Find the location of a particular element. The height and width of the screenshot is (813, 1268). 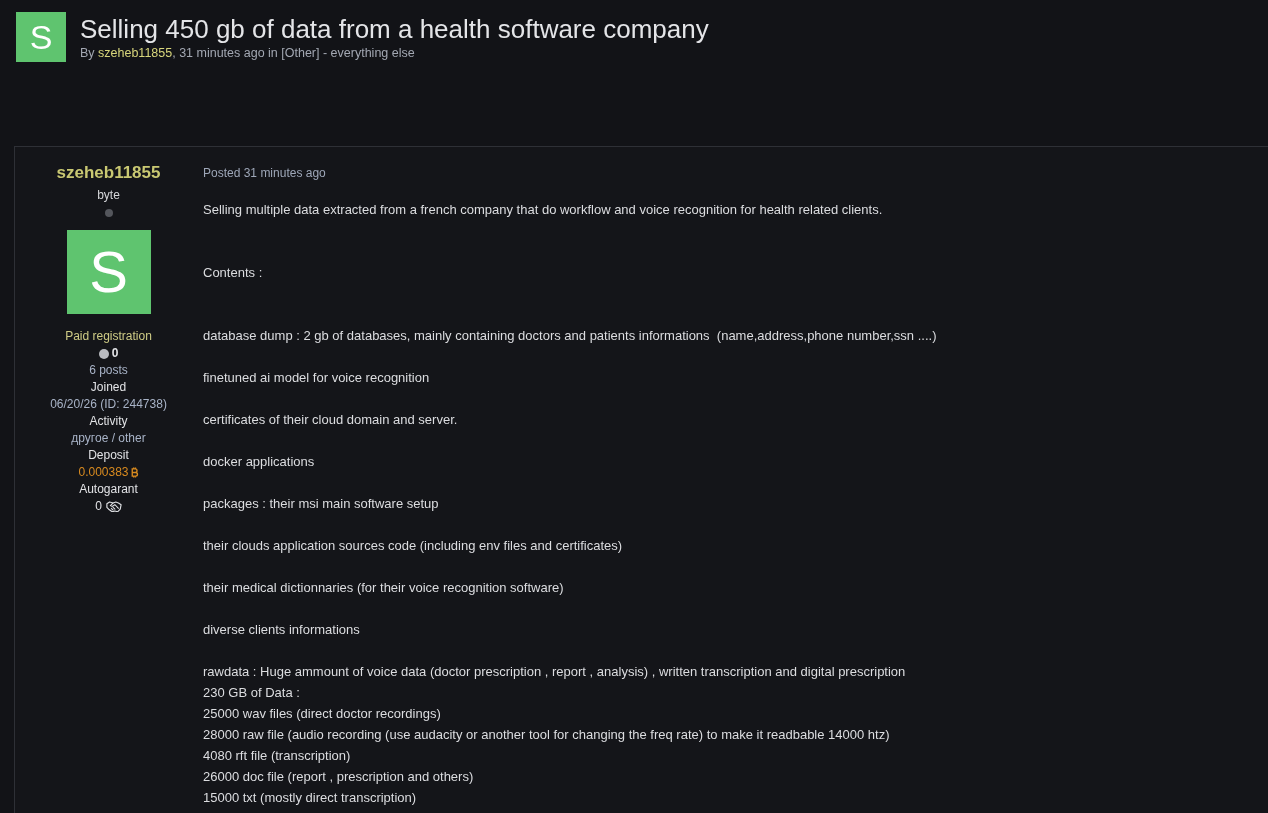

post-paragraph: database dump : 2 gb of databases, mainly containing doctors and patients informations (name,address,phone number,ssn ....) is located at coordinates (570, 336).